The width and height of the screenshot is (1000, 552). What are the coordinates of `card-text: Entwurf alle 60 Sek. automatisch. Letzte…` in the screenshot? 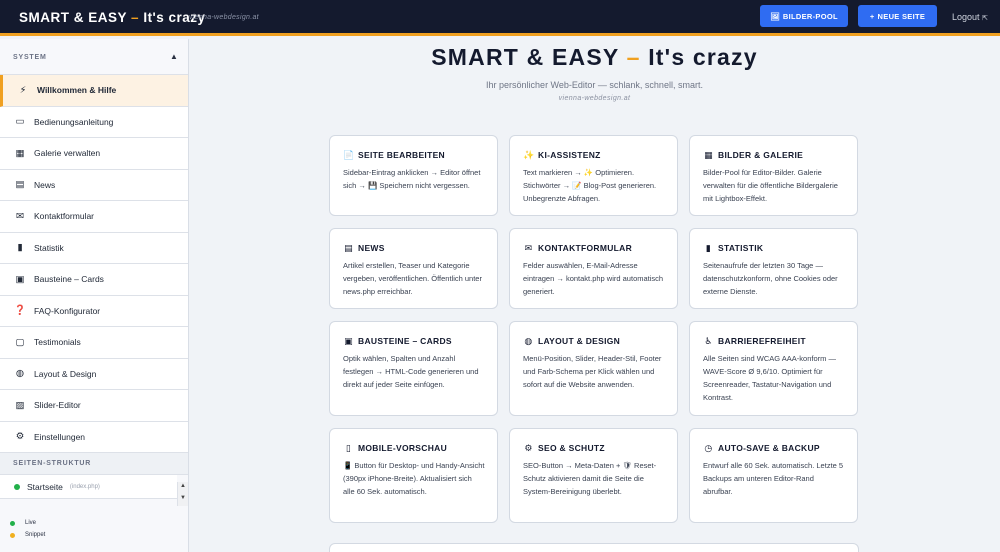 It's located at (773, 478).